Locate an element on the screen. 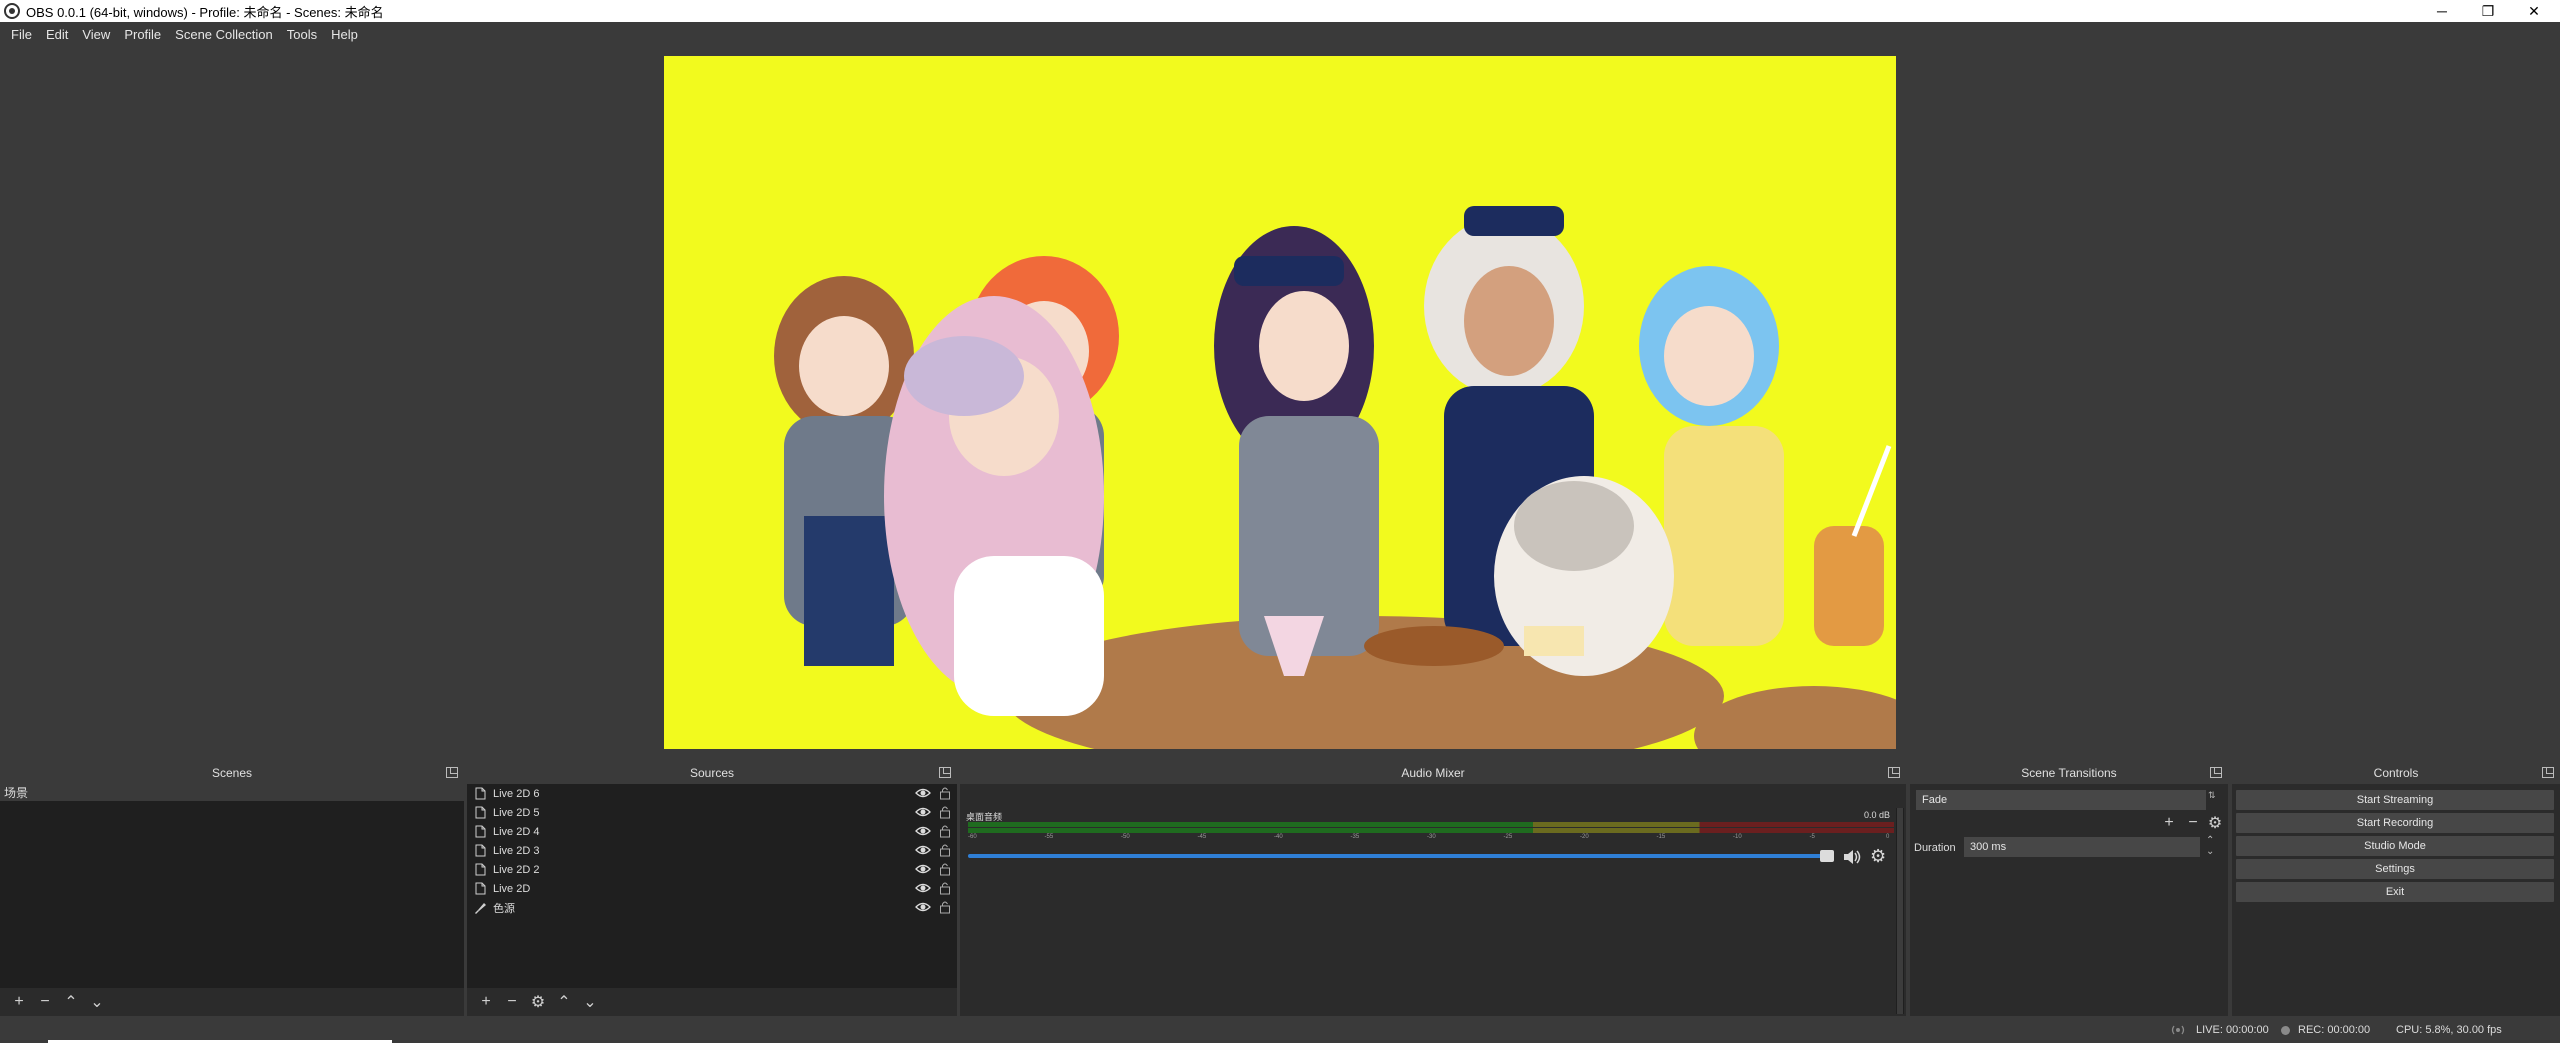 The height and width of the screenshot is (1043, 2560). source-item-label: Live 2D 2 is located at coordinates (516, 869).